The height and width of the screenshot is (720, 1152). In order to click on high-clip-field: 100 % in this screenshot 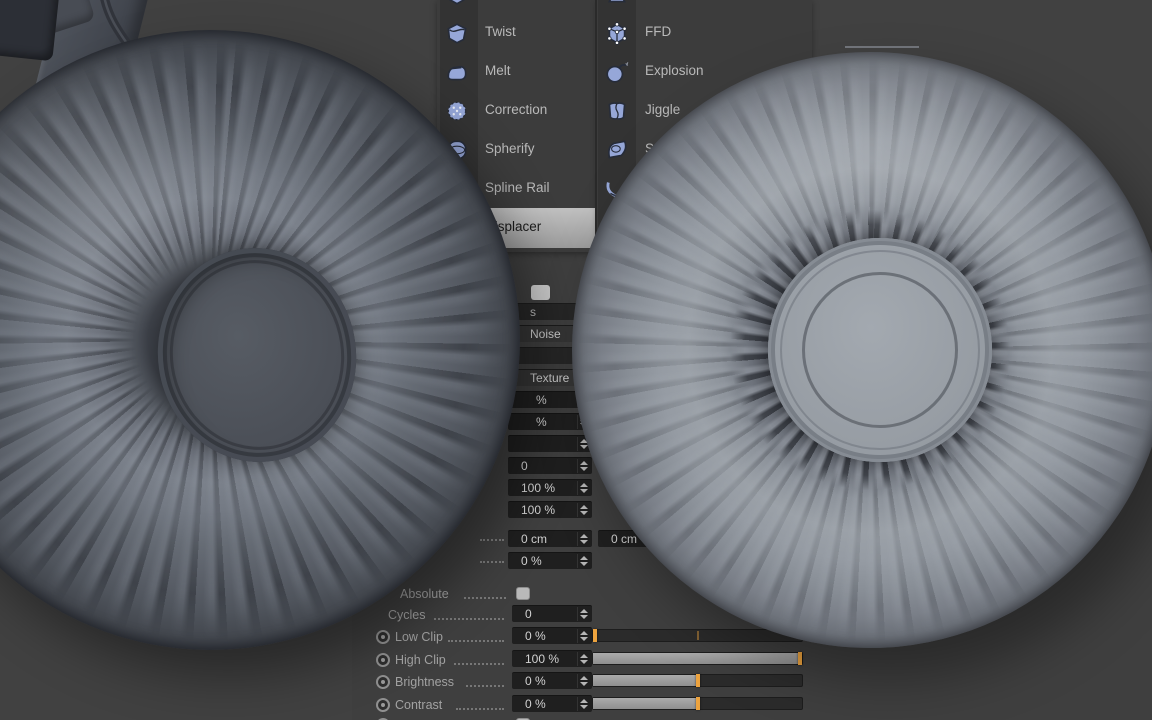, I will do `click(552, 658)`.